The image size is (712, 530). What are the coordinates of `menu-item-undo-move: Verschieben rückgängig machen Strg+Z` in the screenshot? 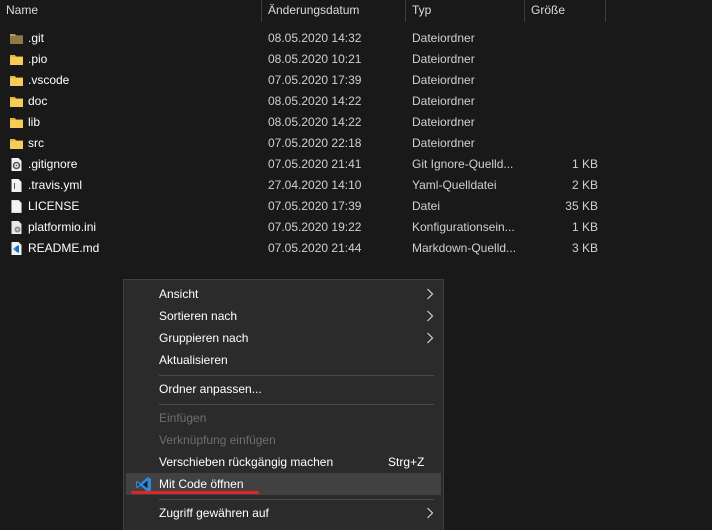 It's located at (283, 462).